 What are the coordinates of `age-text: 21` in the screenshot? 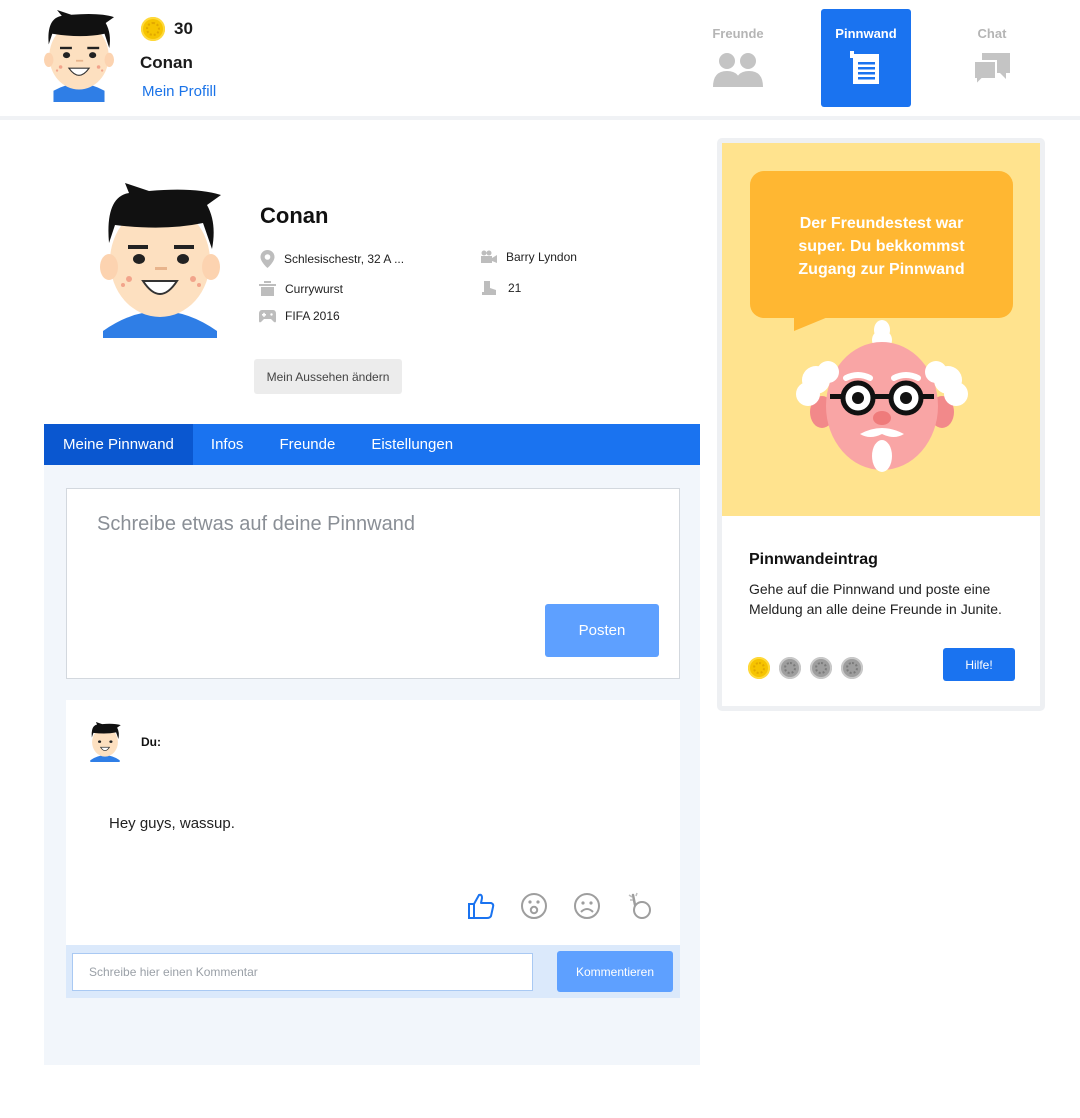 It's located at (515, 288).